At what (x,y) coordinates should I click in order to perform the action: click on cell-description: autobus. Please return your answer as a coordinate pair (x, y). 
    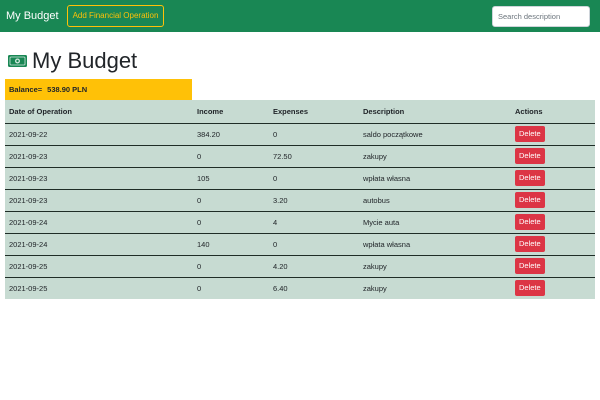
    Looking at the image, I should click on (435, 200).